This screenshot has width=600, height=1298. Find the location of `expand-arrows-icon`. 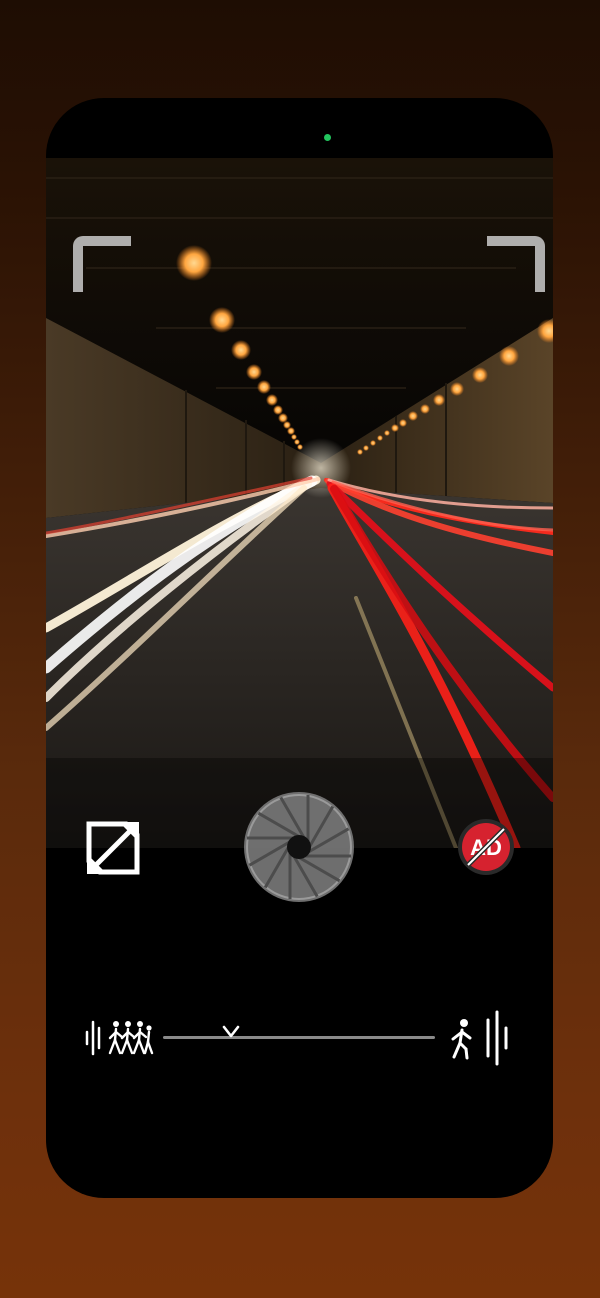

expand-arrows-icon is located at coordinates (113, 848).